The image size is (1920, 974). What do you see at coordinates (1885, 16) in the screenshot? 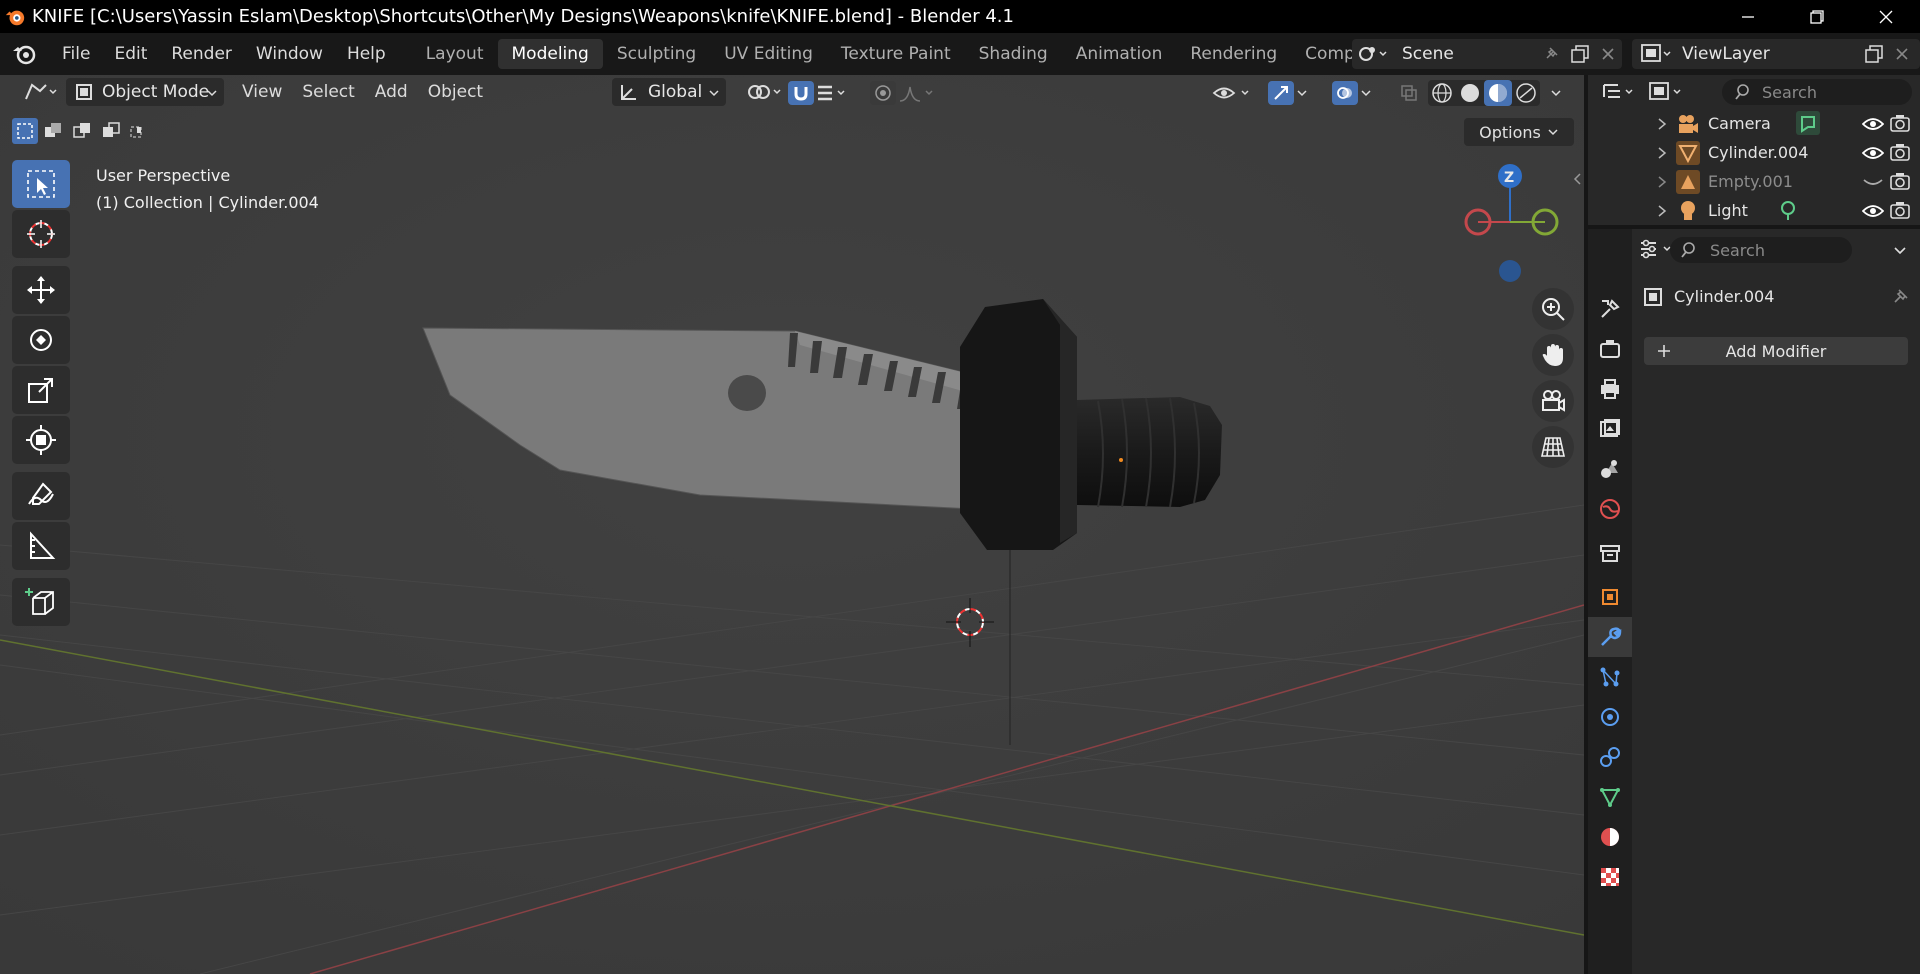
I see `close-button` at bounding box center [1885, 16].